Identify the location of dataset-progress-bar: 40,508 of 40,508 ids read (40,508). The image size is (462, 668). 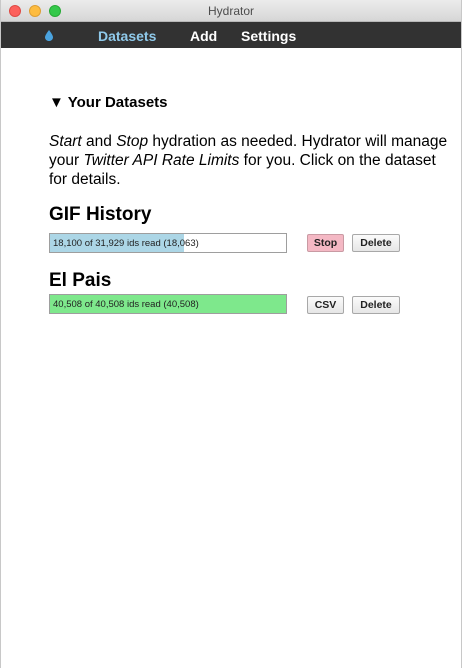
(168, 304).